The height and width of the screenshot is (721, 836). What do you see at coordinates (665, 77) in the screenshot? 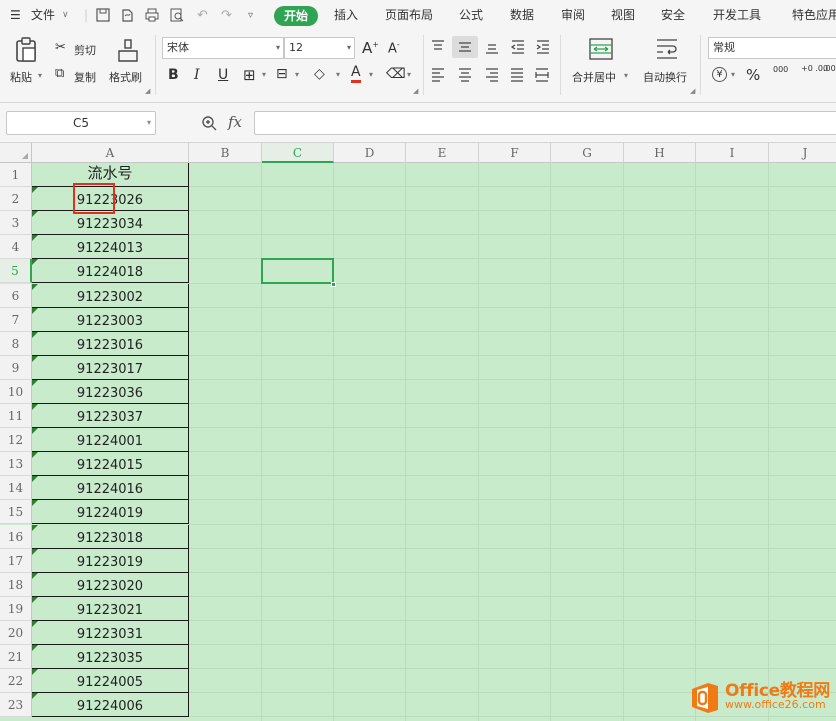
I see `wrap-text-button: 自动换行` at bounding box center [665, 77].